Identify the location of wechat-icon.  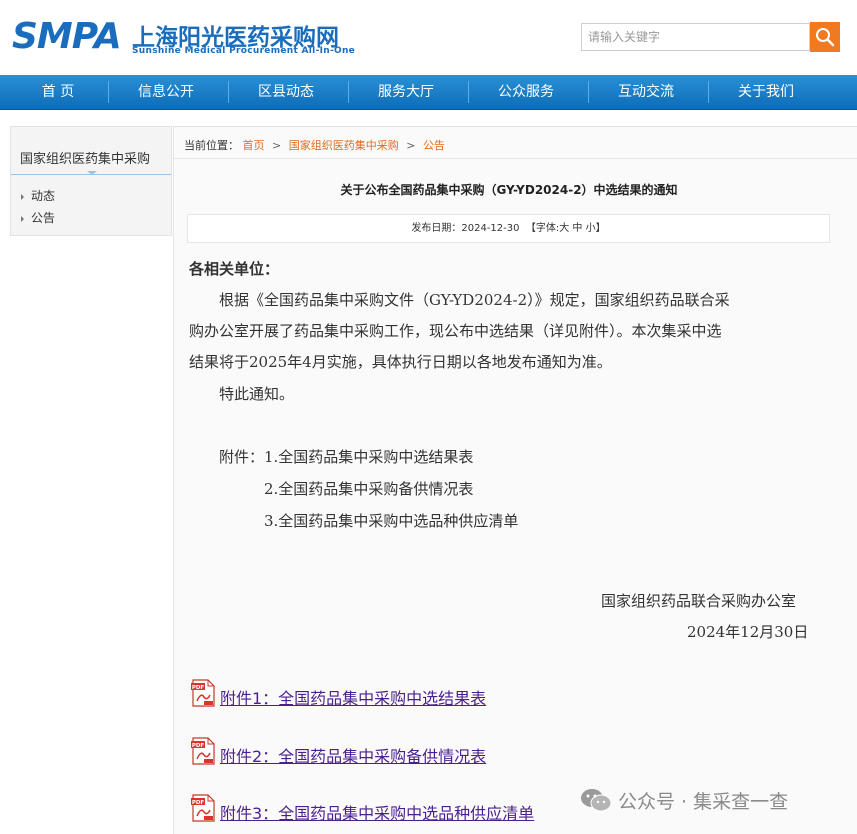
(596, 800).